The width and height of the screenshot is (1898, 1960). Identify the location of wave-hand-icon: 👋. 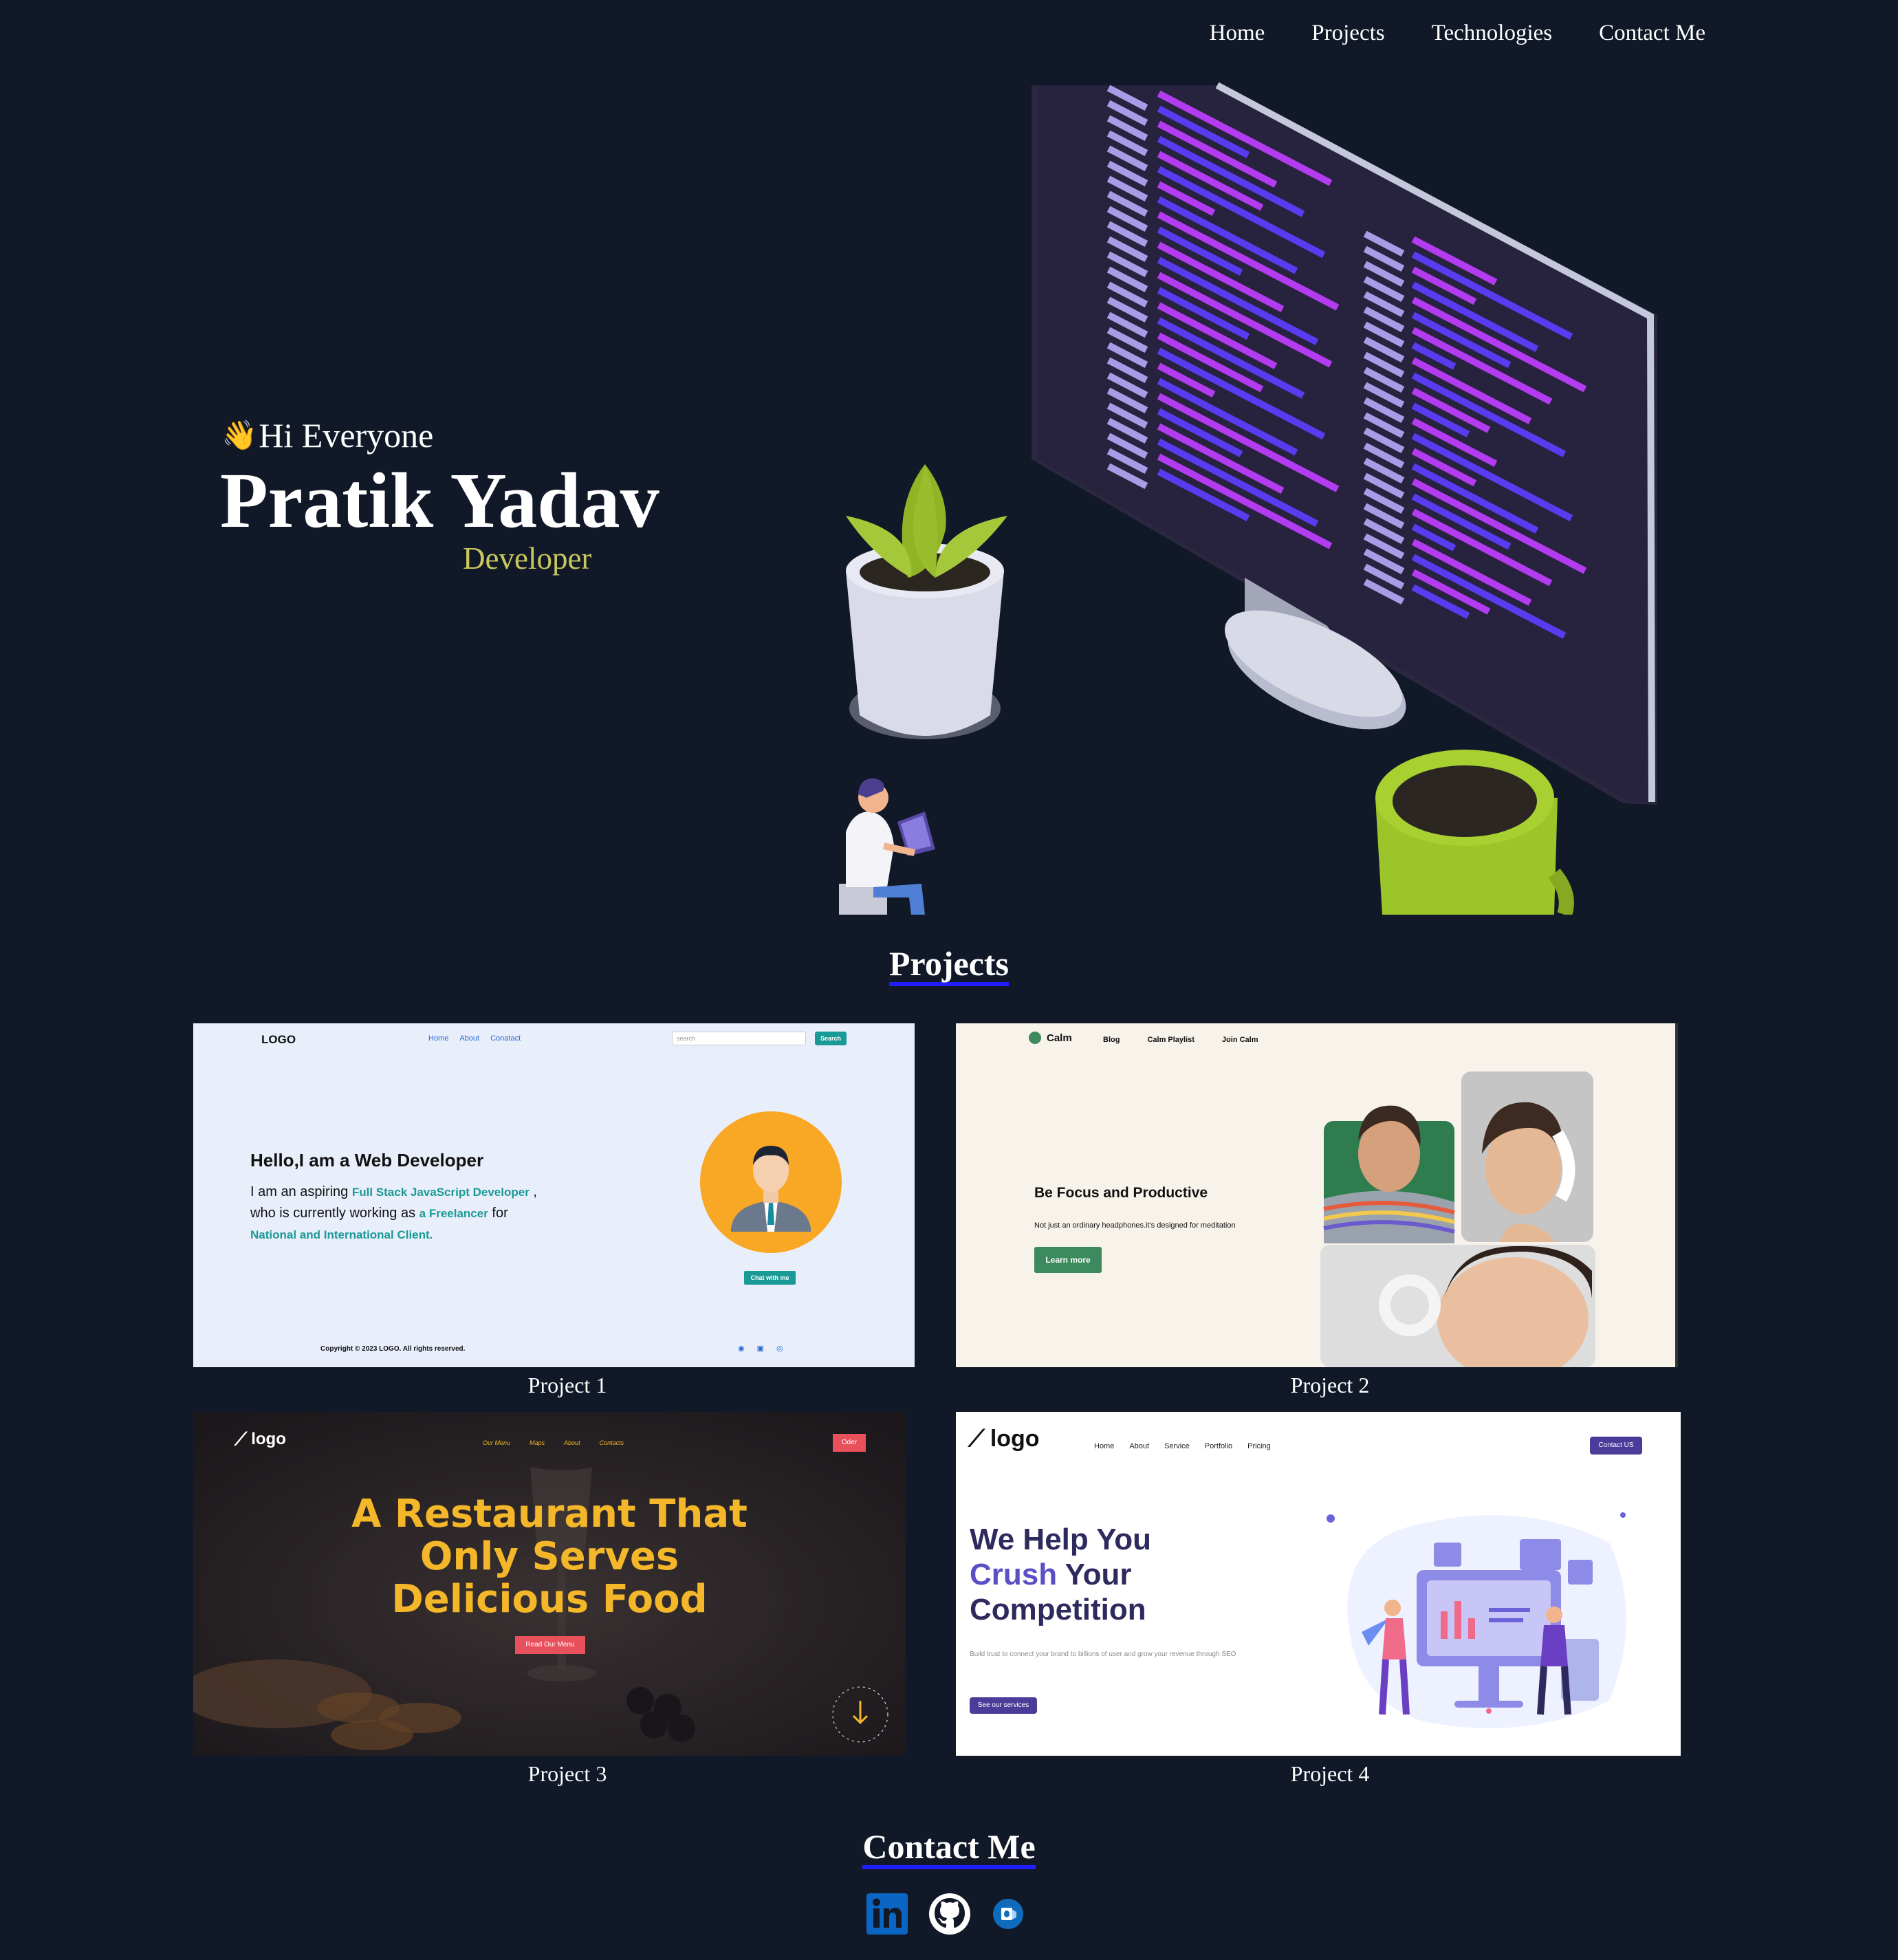
(239, 435).